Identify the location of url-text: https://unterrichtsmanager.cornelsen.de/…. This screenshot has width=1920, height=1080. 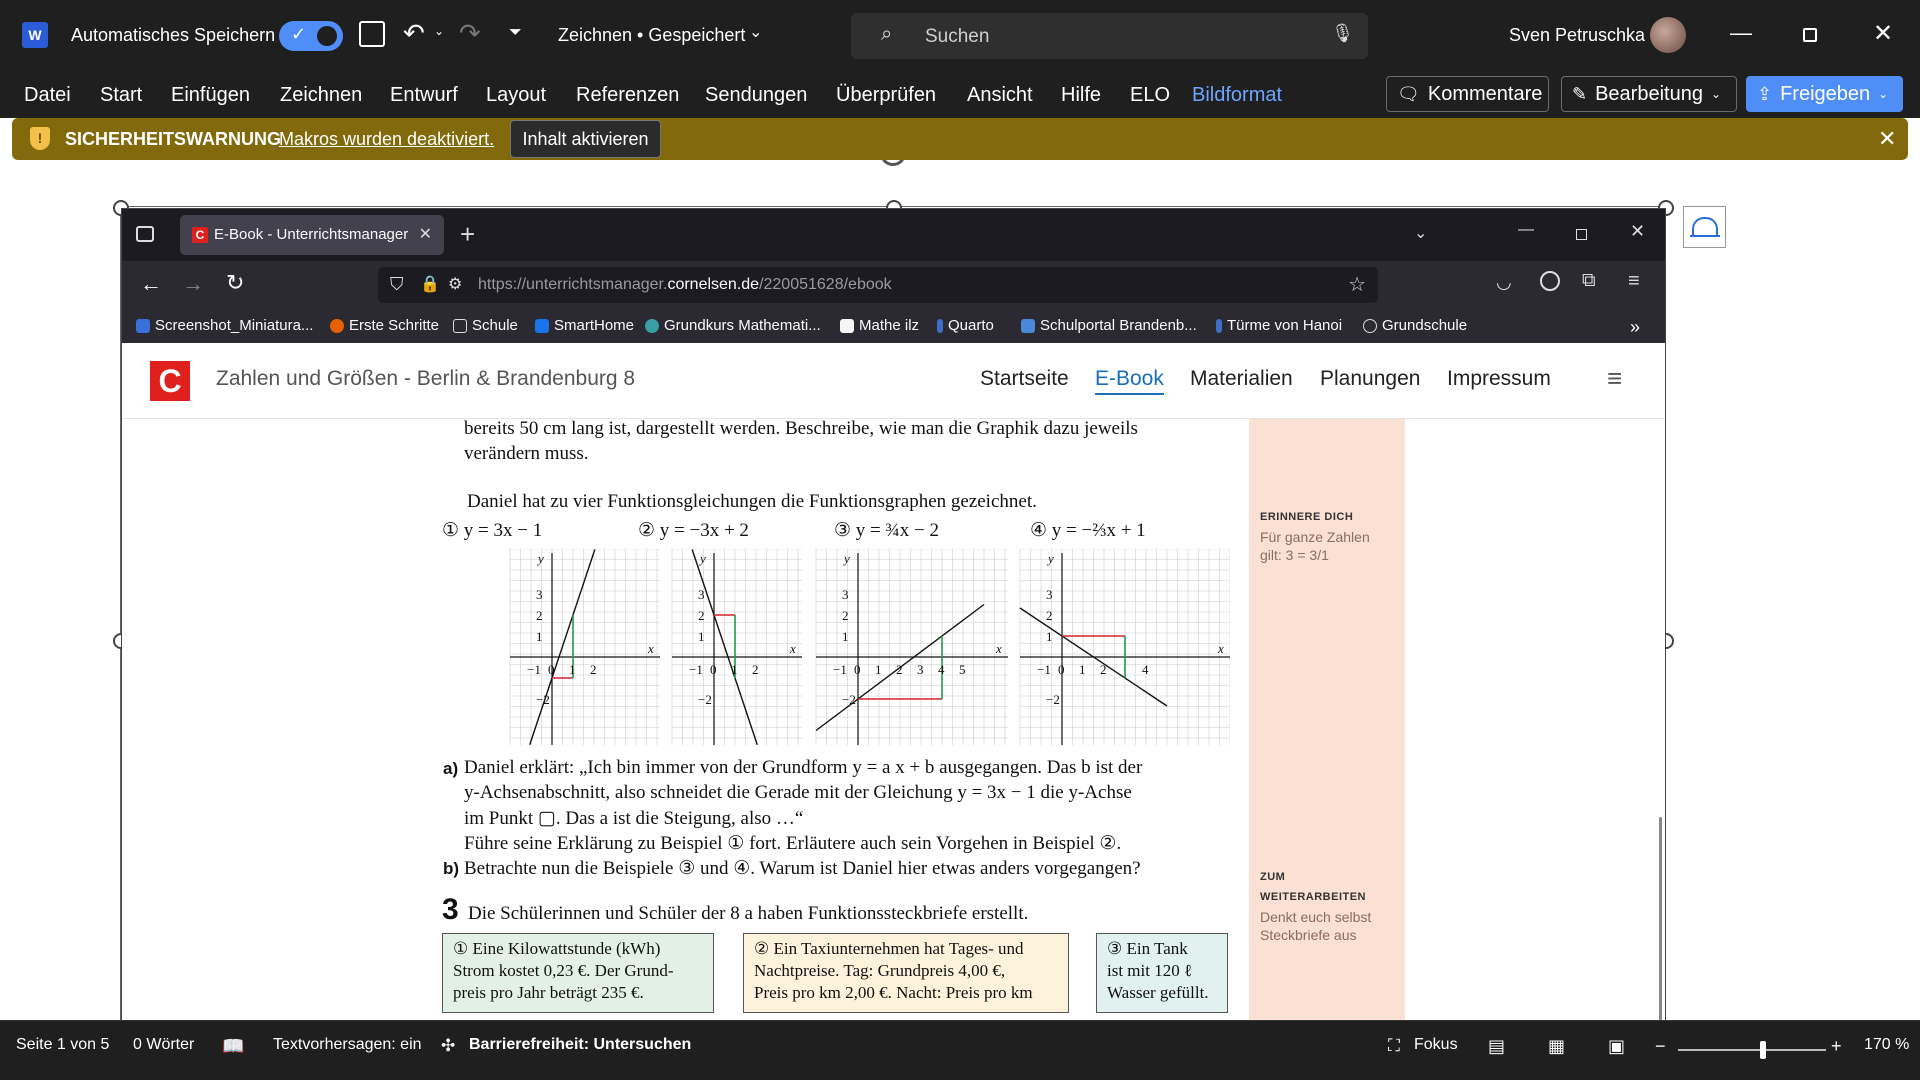
(685, 285).